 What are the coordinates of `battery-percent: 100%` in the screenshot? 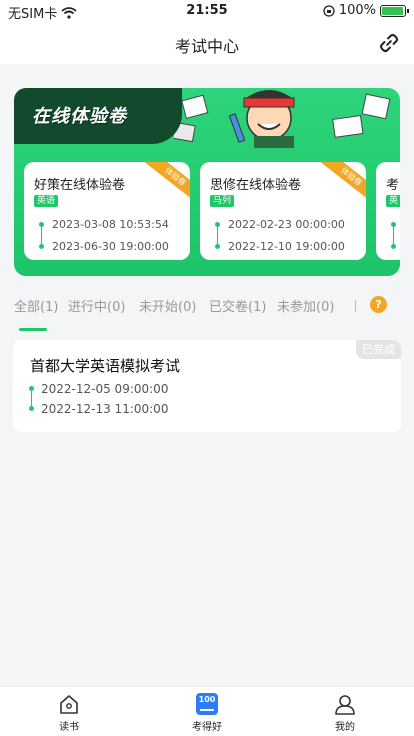 It's located at (357, 10).